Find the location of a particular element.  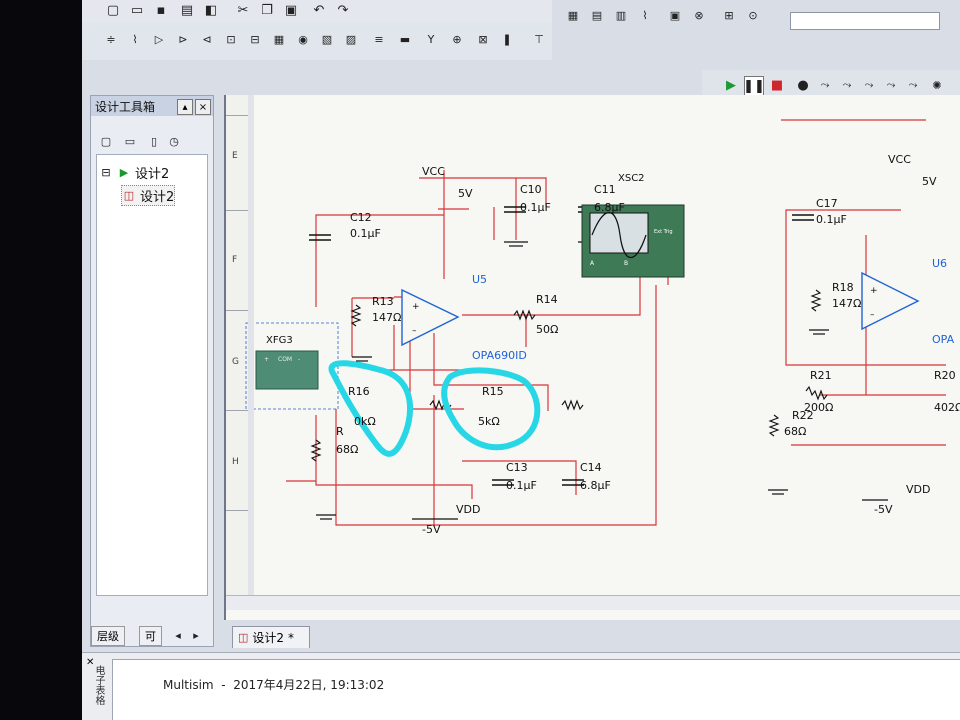

probe-ref-icon: ⤳ is located at coordinates (913, 85).